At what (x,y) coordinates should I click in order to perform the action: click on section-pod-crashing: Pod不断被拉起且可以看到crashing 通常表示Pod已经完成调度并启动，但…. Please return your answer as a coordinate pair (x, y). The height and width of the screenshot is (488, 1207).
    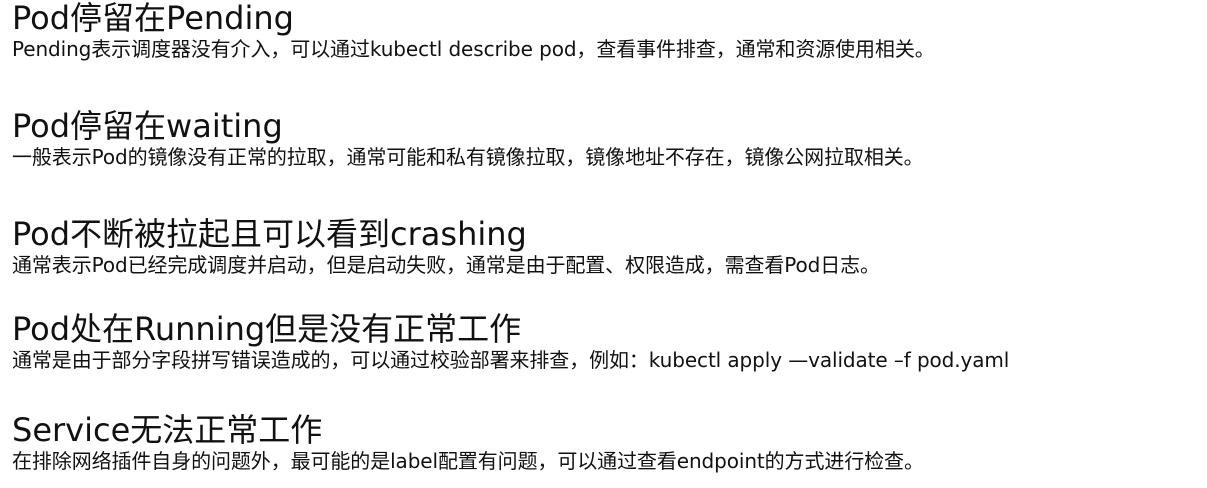
    Looking at the image, I should click on (607, 247).